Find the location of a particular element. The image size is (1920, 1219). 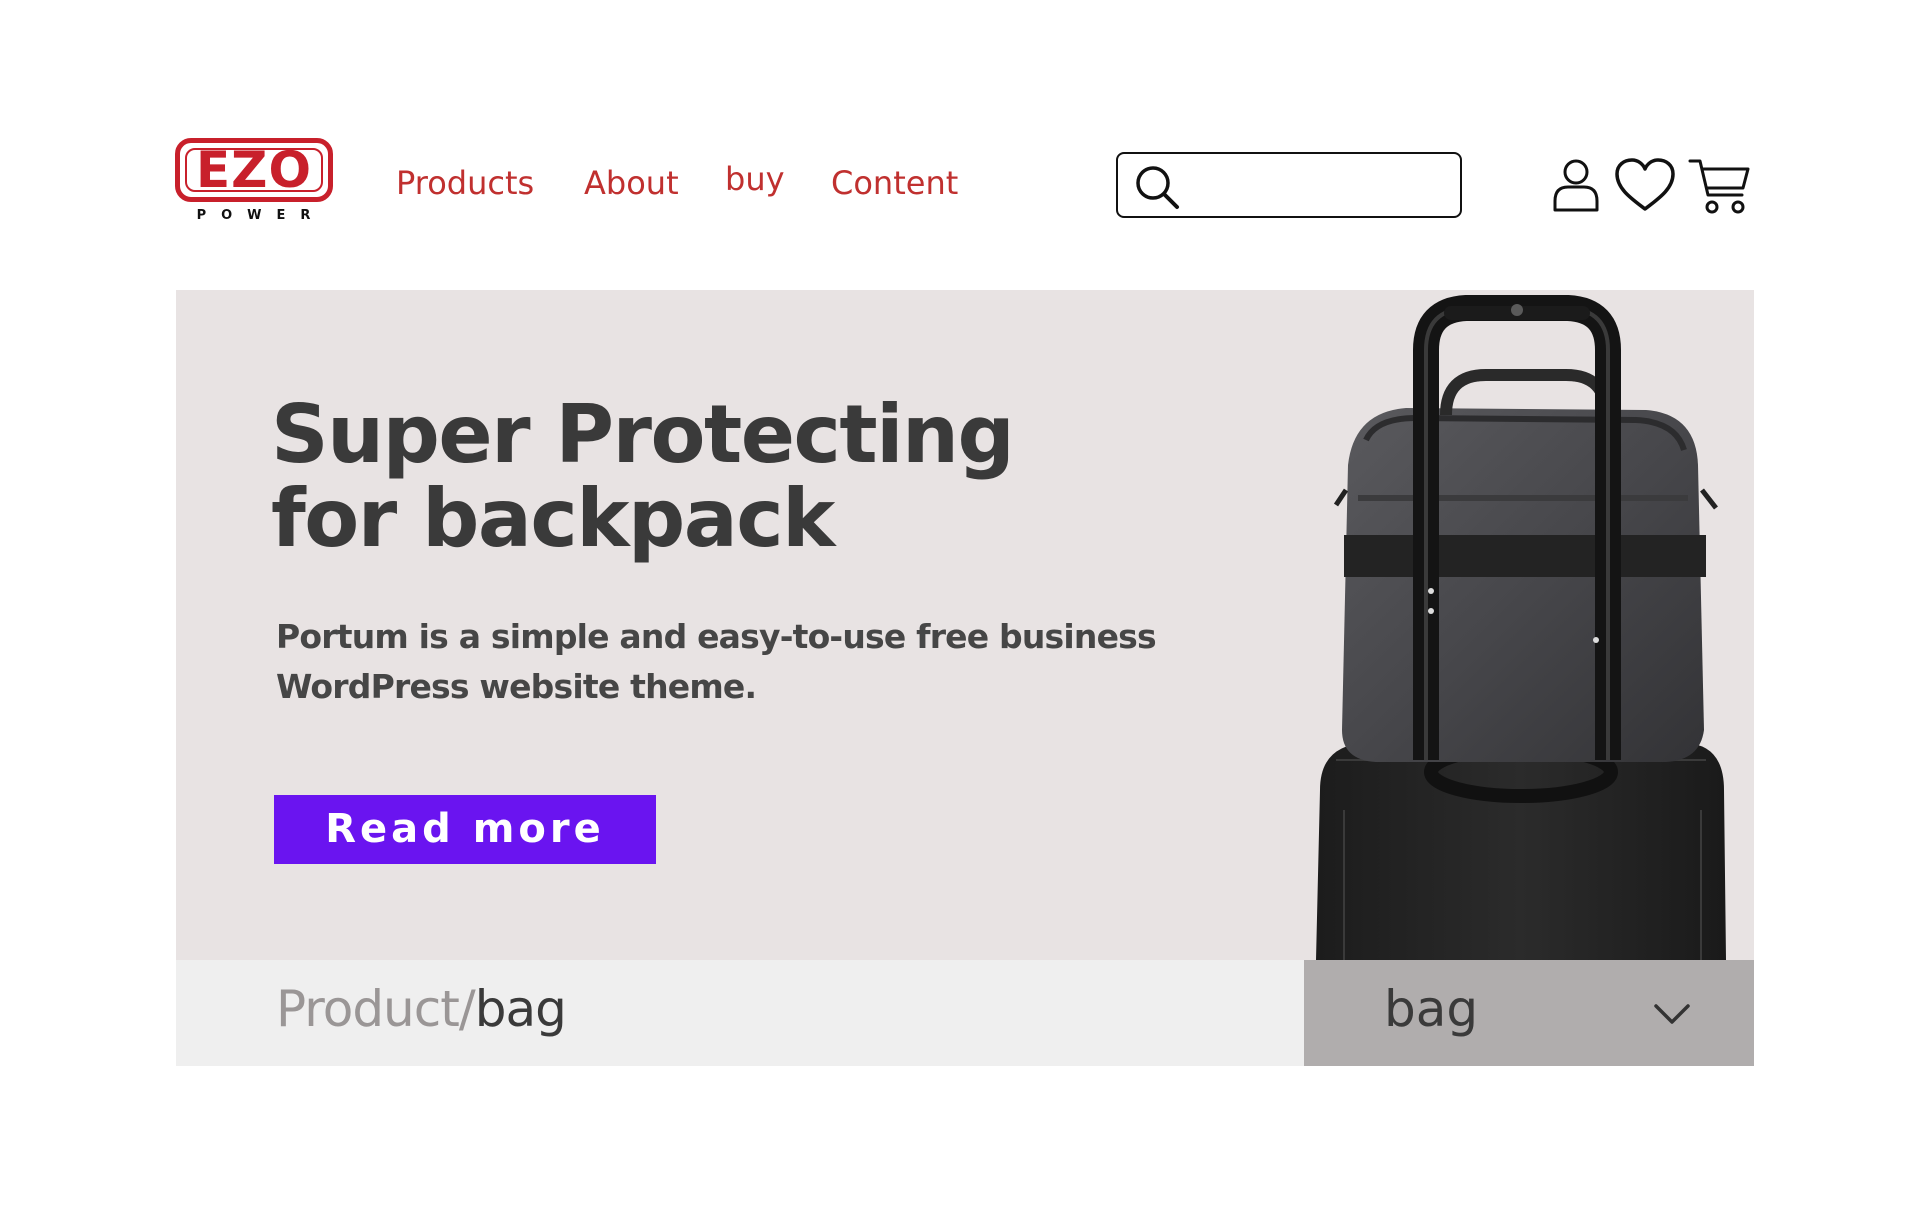

hero-title-line-1: Super Protecting is located at coordinates (643, 434).